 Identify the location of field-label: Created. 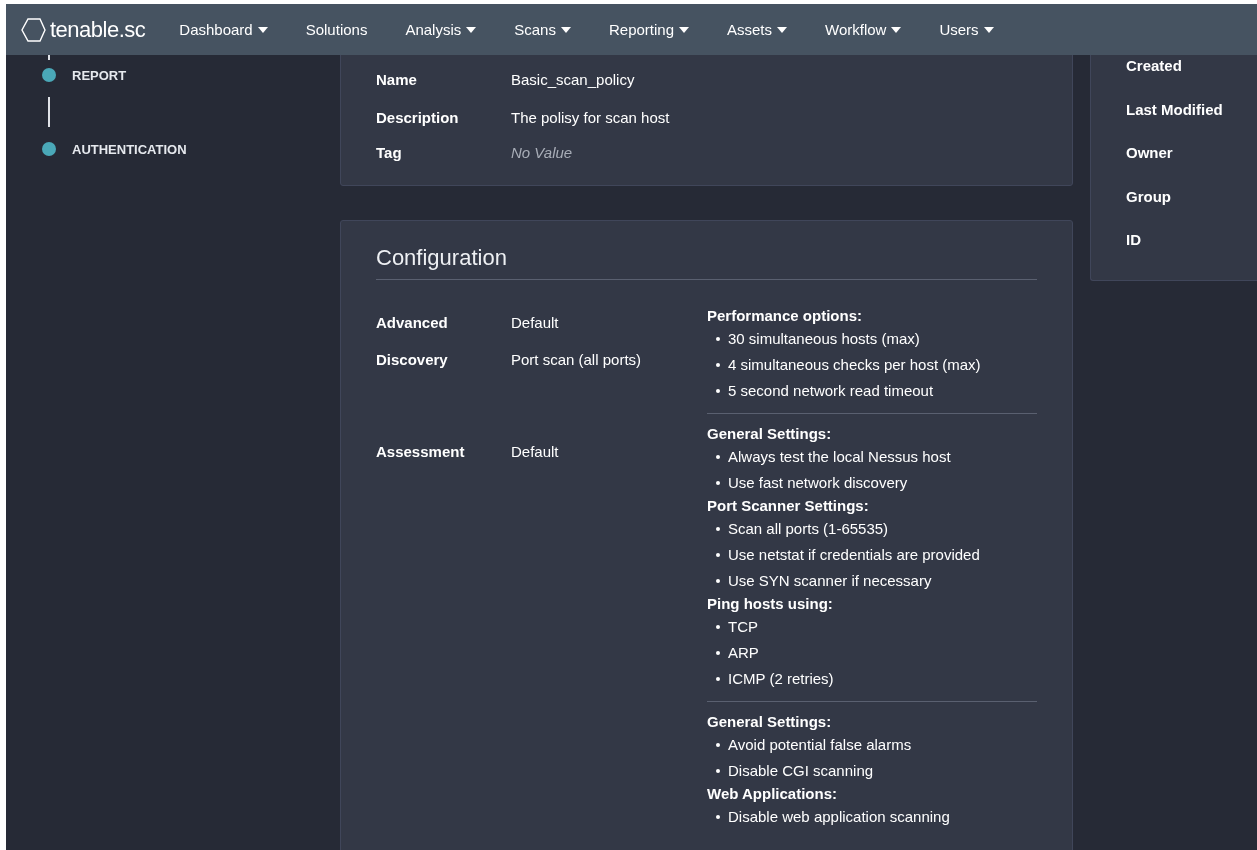
(1154, 66).